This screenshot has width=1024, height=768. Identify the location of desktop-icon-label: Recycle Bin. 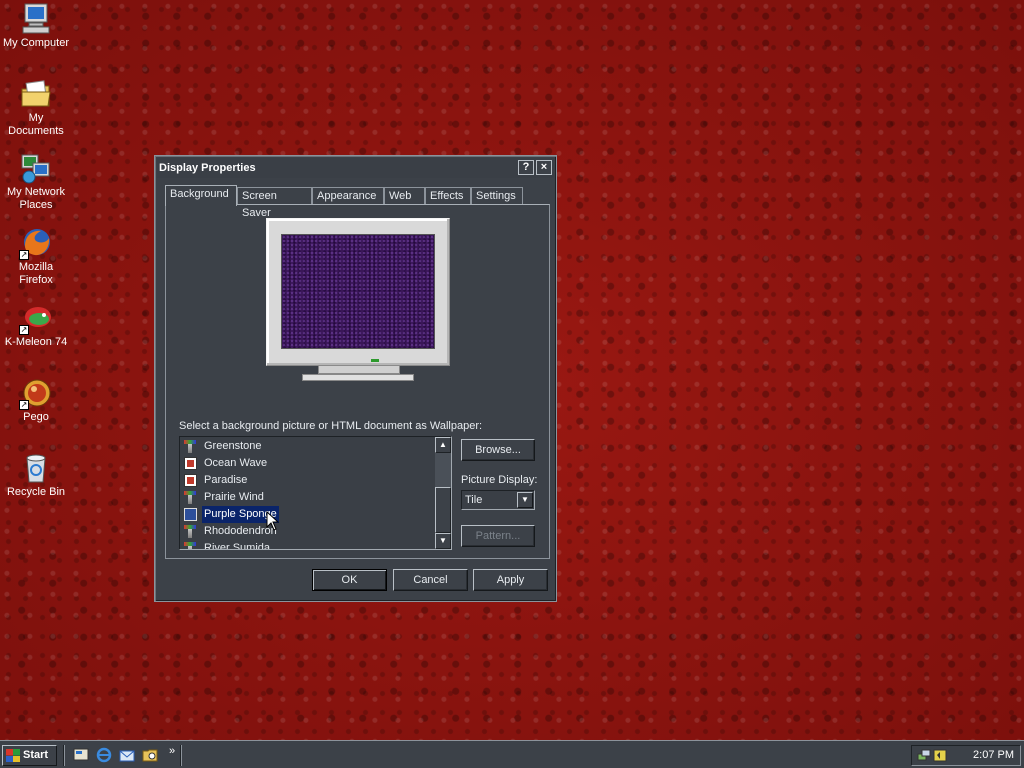
(36, 492).